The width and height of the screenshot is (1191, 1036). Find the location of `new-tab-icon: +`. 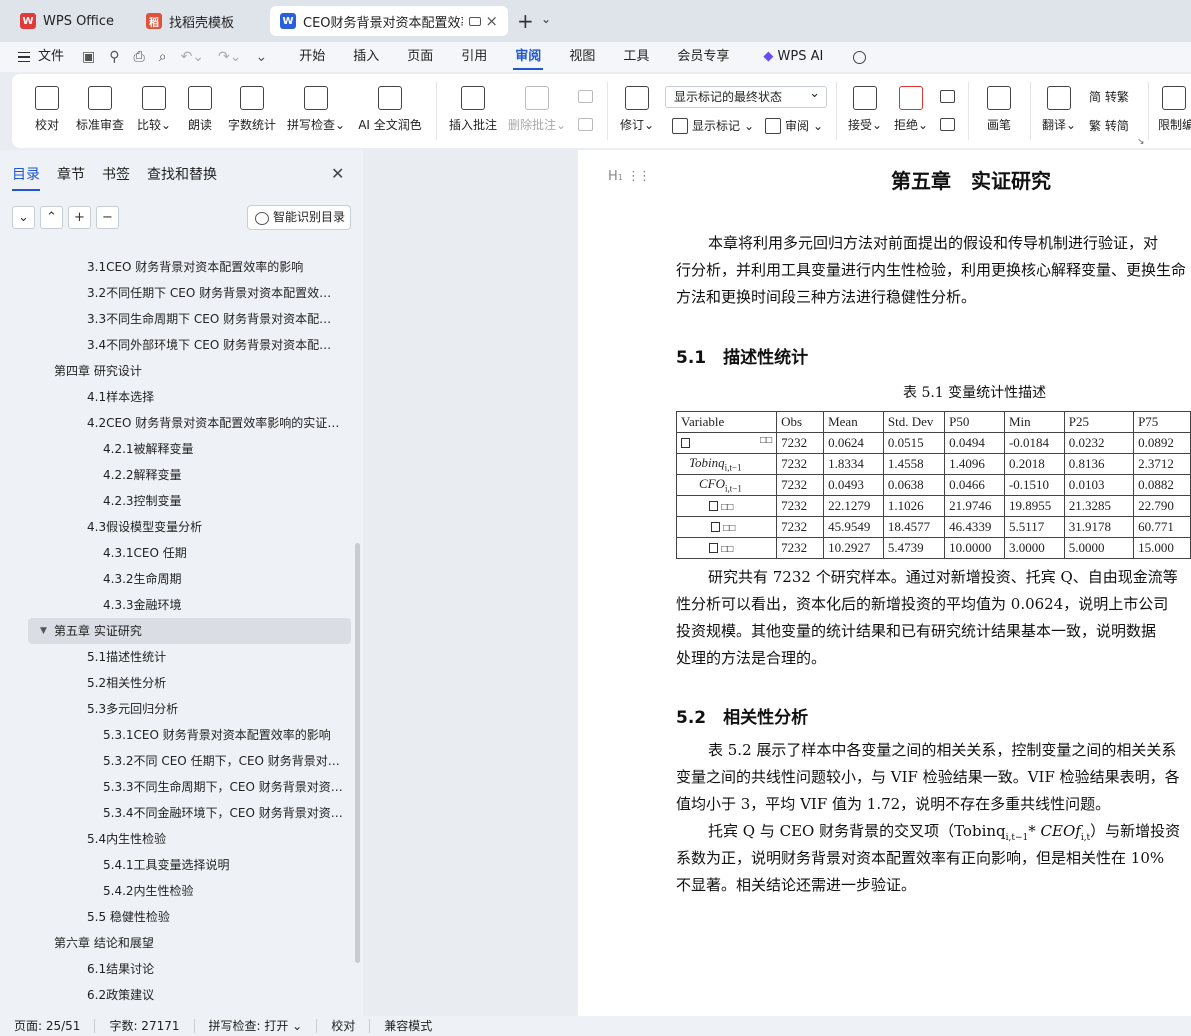

new-tab-icon: + is located at coordinates (525, 21).